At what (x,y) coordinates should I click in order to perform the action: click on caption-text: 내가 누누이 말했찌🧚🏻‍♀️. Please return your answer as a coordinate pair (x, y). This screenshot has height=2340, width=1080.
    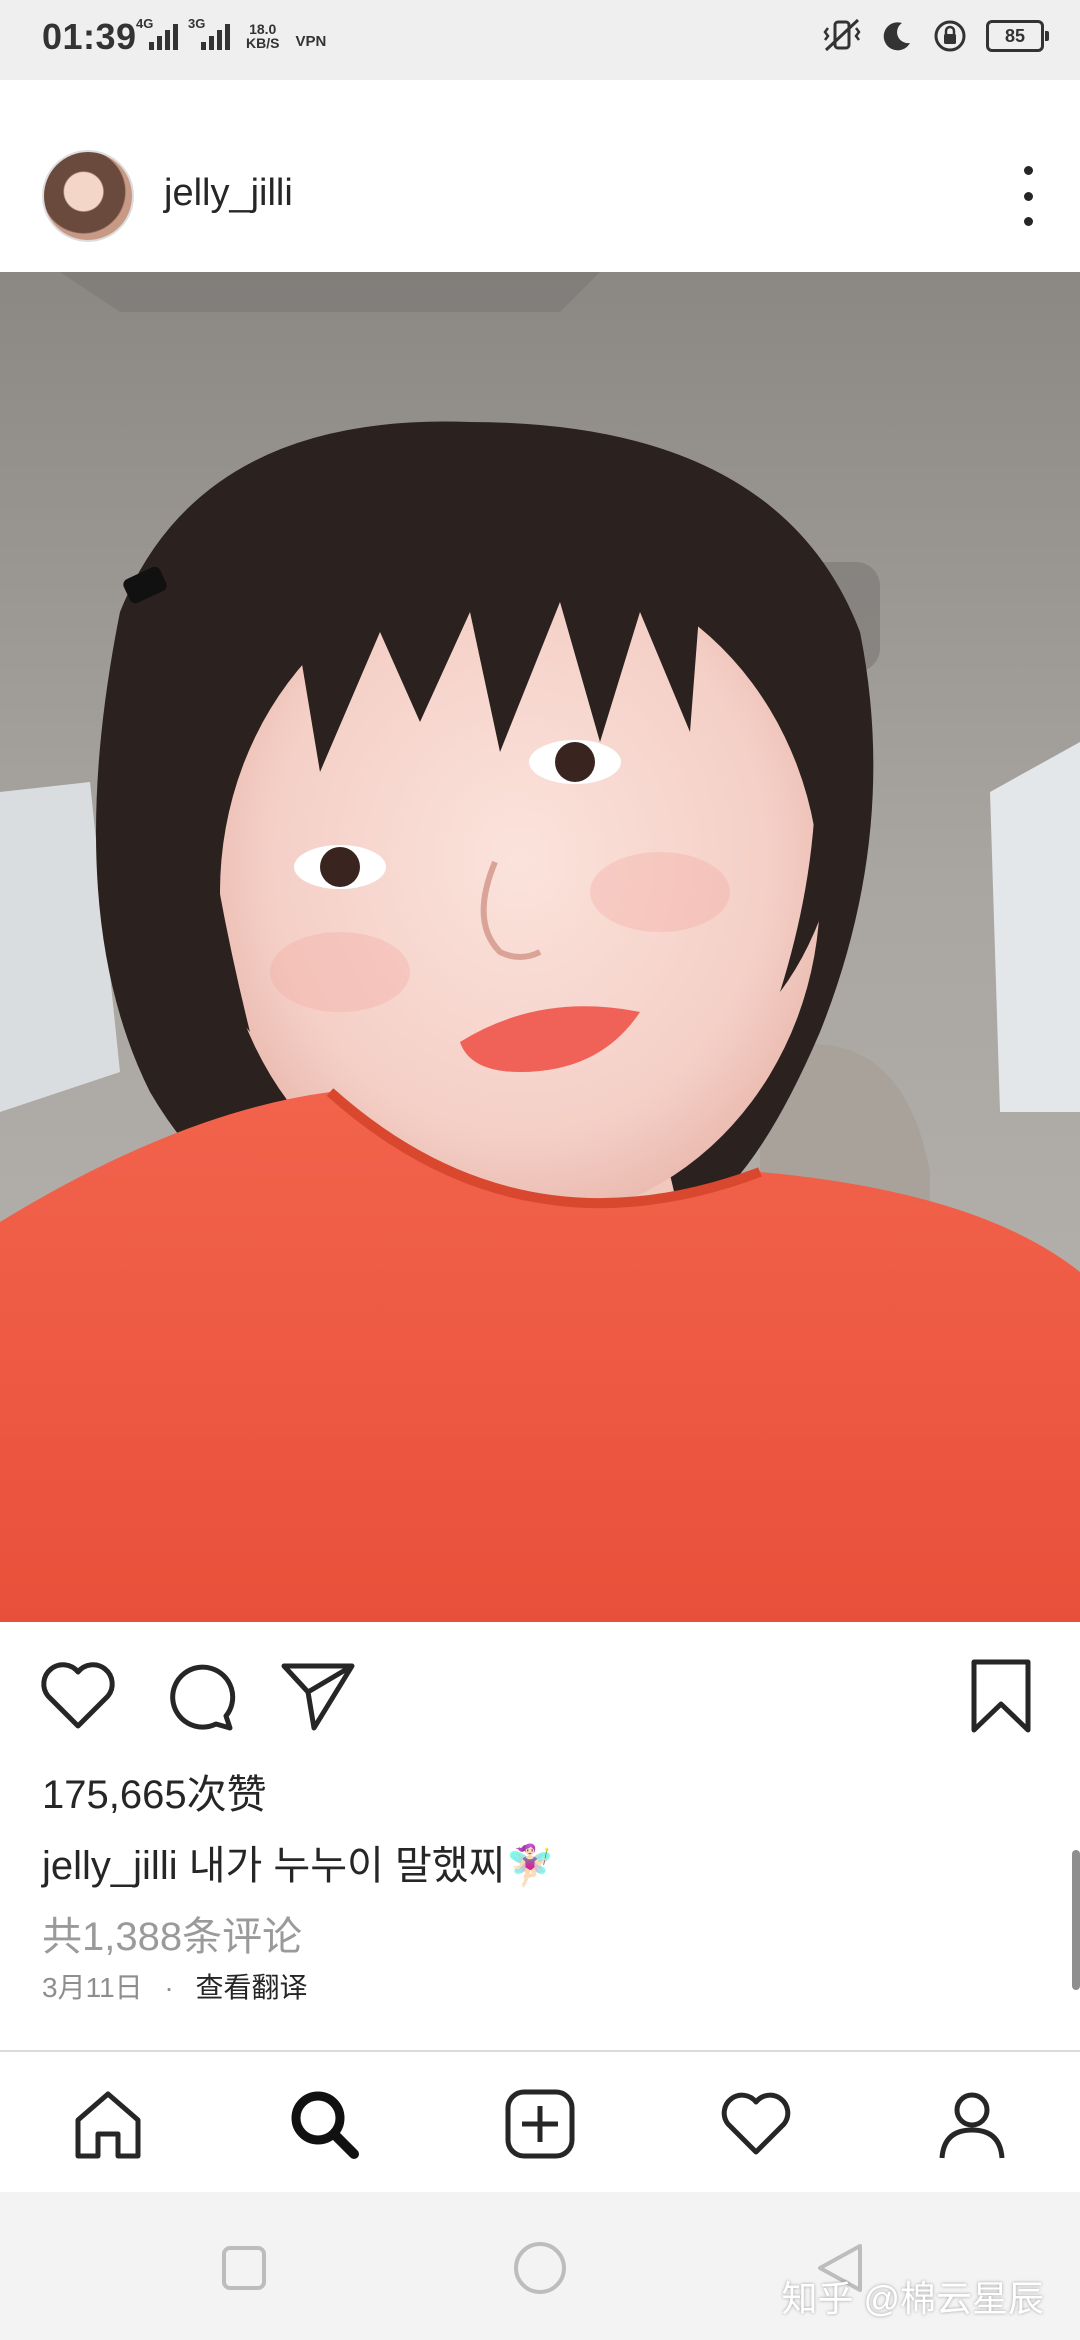
    Looking at the image, I should click on (372, 1866).